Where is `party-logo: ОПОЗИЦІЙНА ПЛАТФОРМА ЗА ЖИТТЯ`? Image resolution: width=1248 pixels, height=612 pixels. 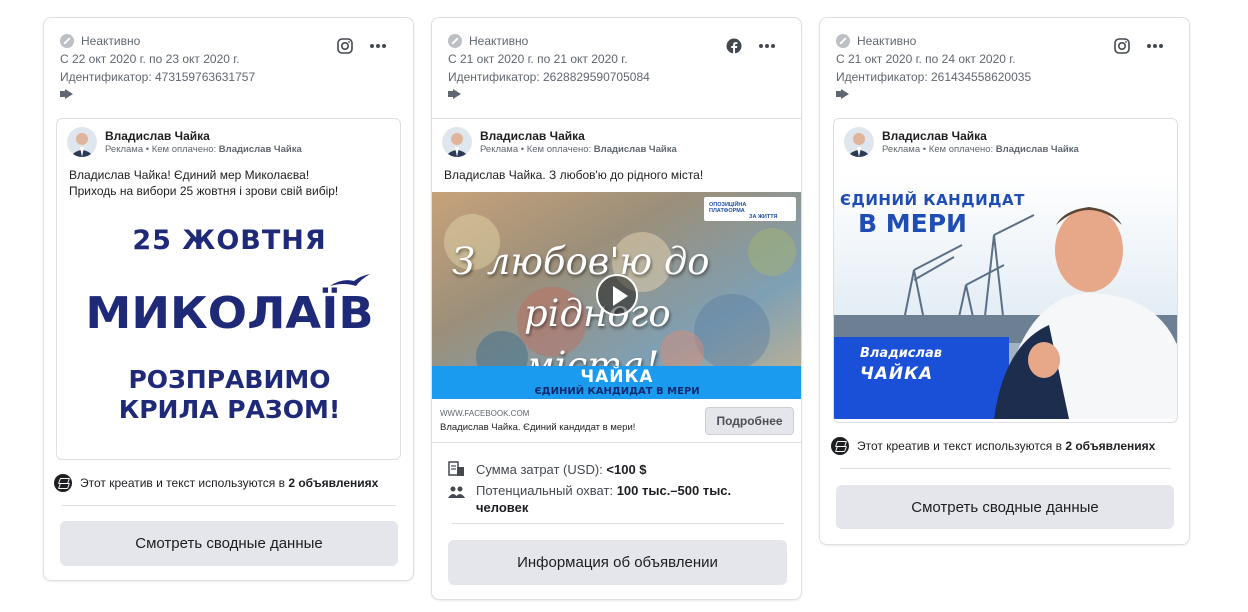
party-logo: ОПОЗИЦІЙНА ПЛАТФОРМА ЗА ЖИТТЯ is located at coordinates (750, 209).